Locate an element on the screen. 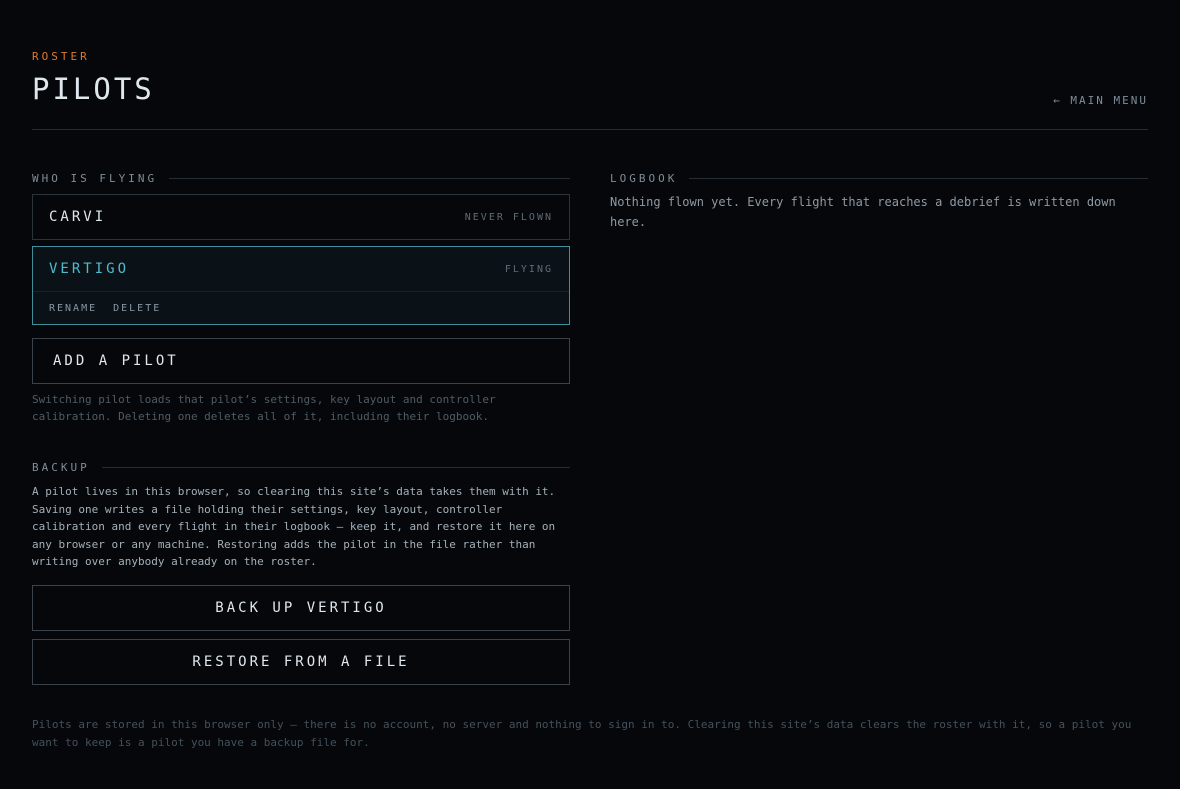 The height and width of the screenshot is (789, 1180). pilot-status: NEVER FLOWN is located at coordinates (508, 217).